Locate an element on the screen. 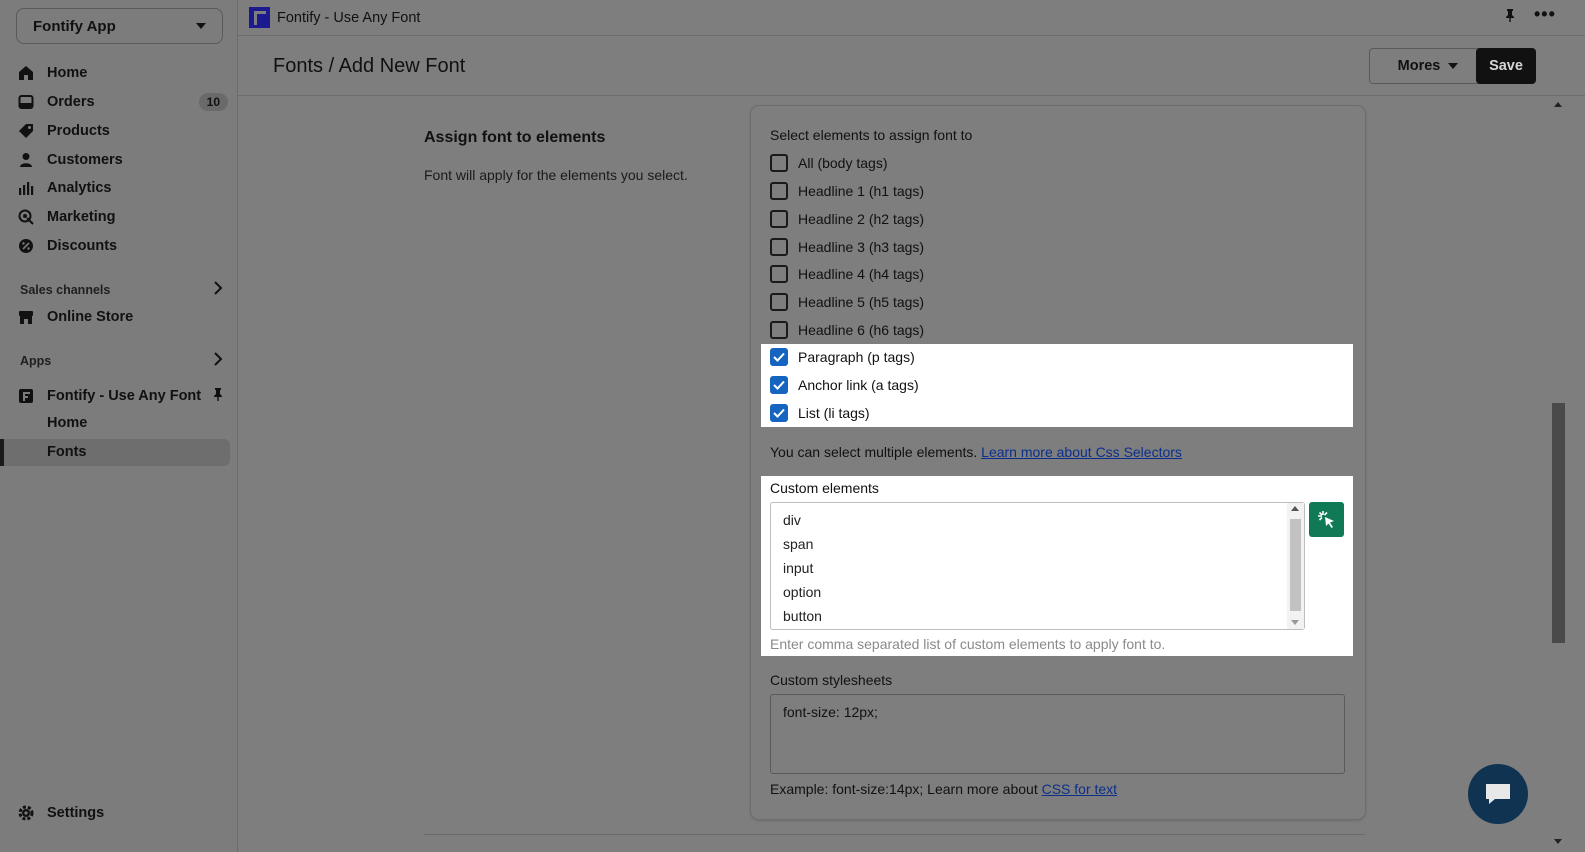 This screenshot has width=1585, height=852. active-indicator is located at coordinates (2, 452).